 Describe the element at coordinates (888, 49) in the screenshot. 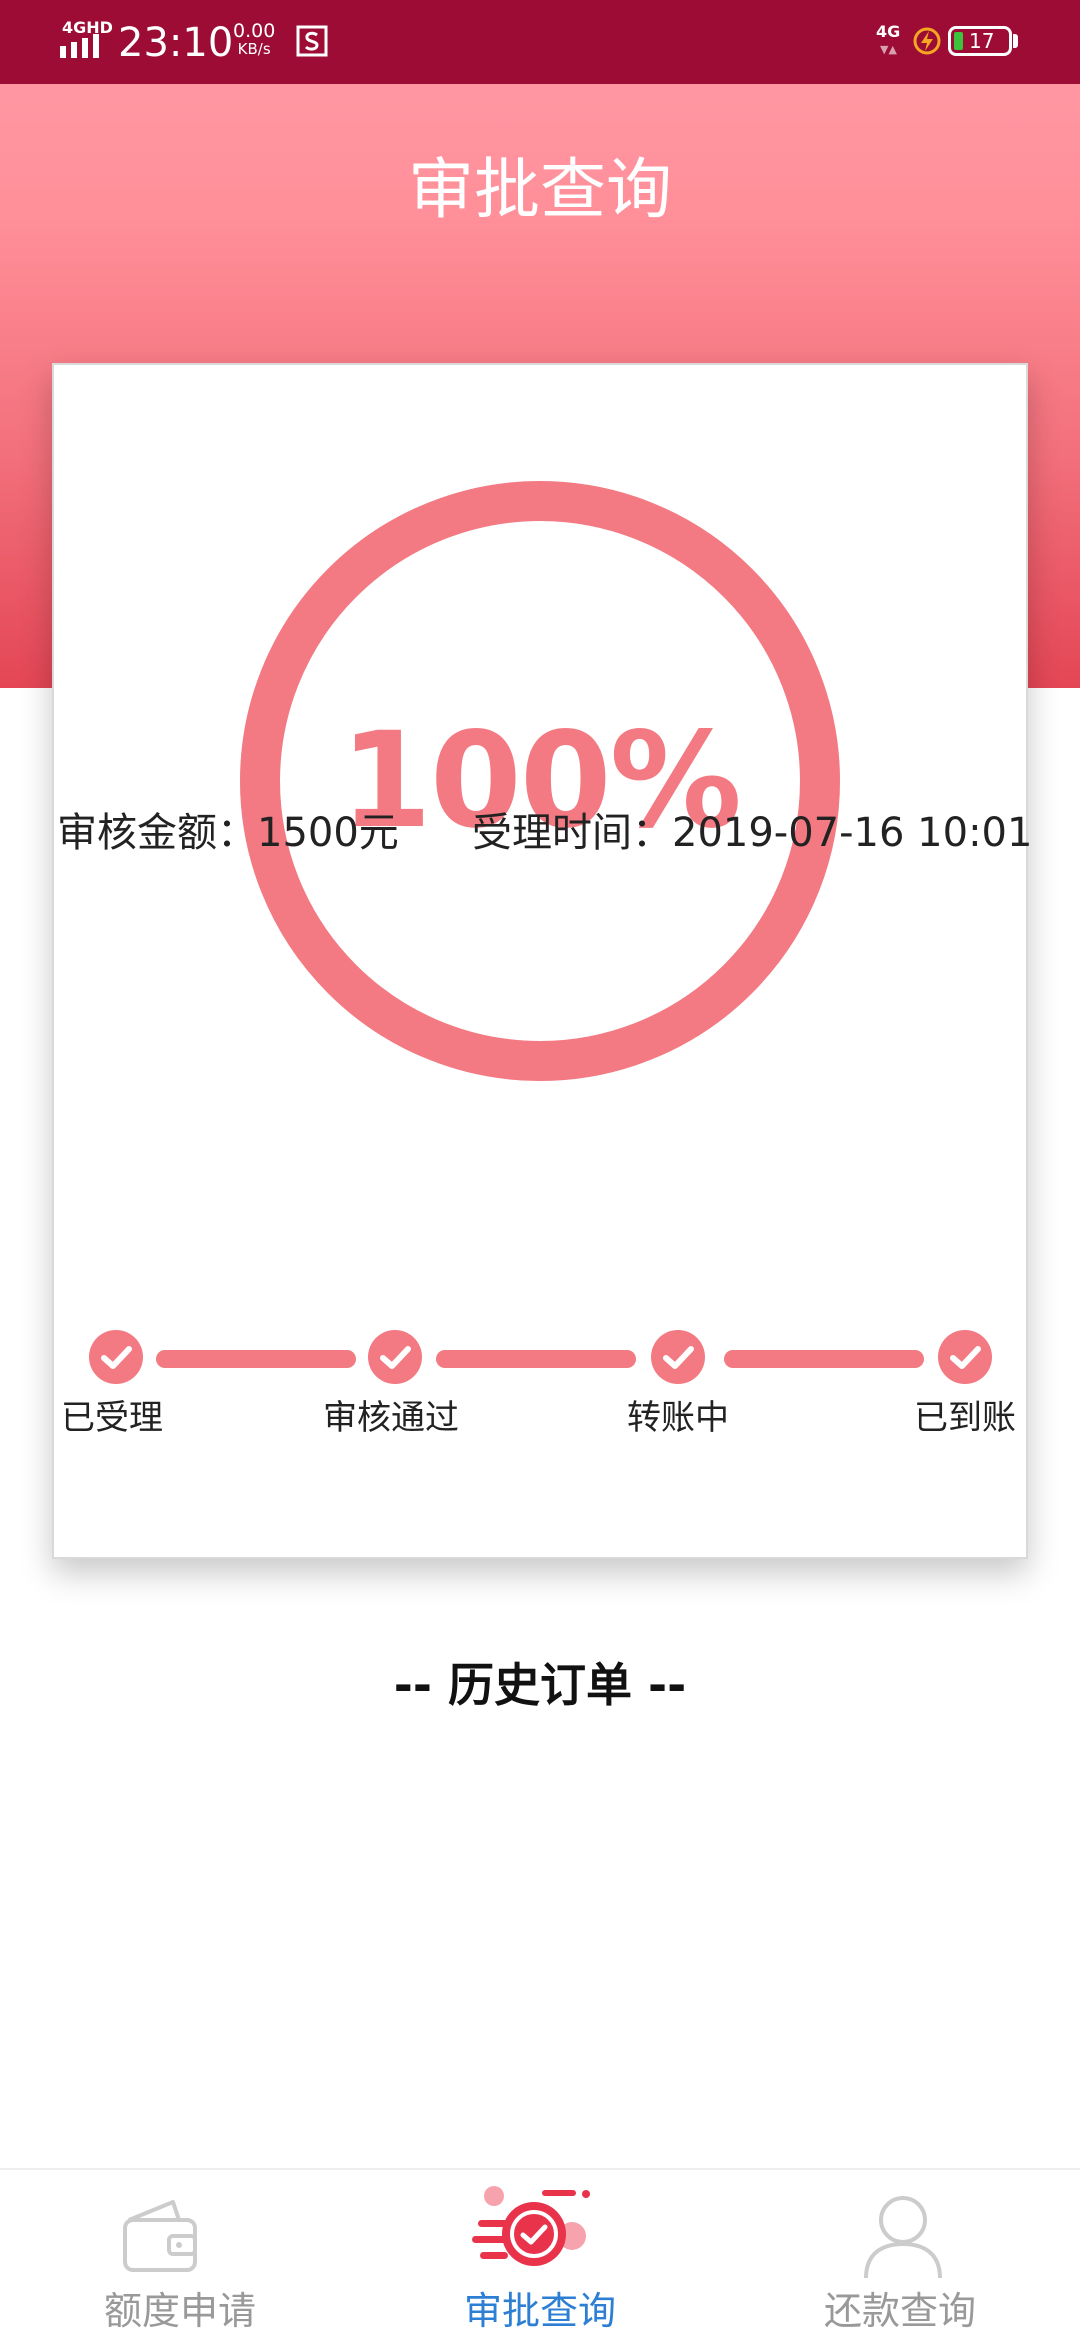

I see `data-activity-icon: ▼▲` at that location.